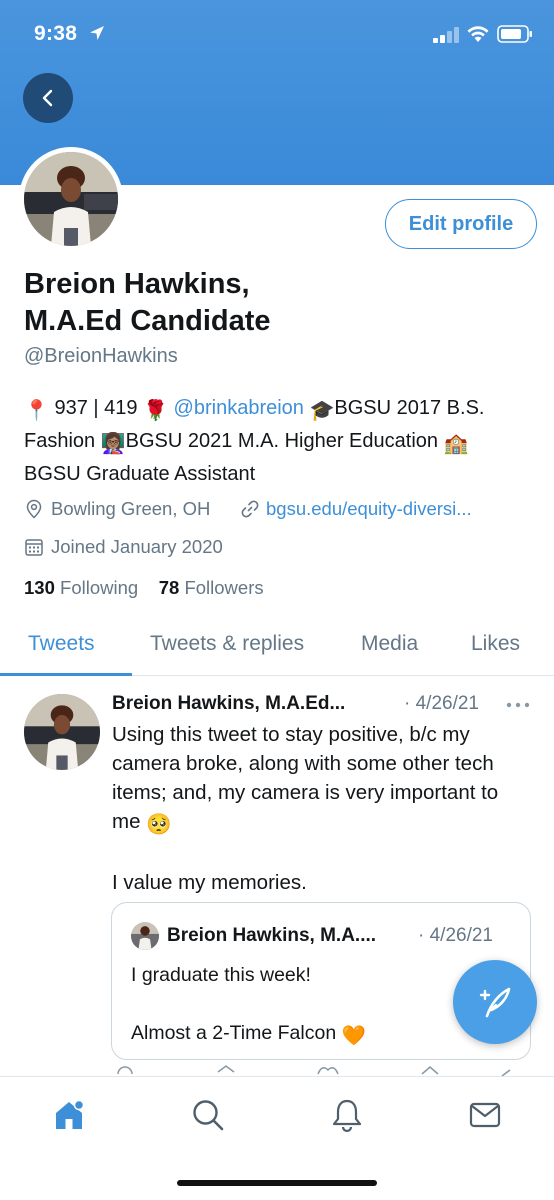 This screenshot has height=1200, width=554. What do you see at coordinates (478, 34) in the screenshot?
I see `wifi-icon` at bounding box center [478, 34].